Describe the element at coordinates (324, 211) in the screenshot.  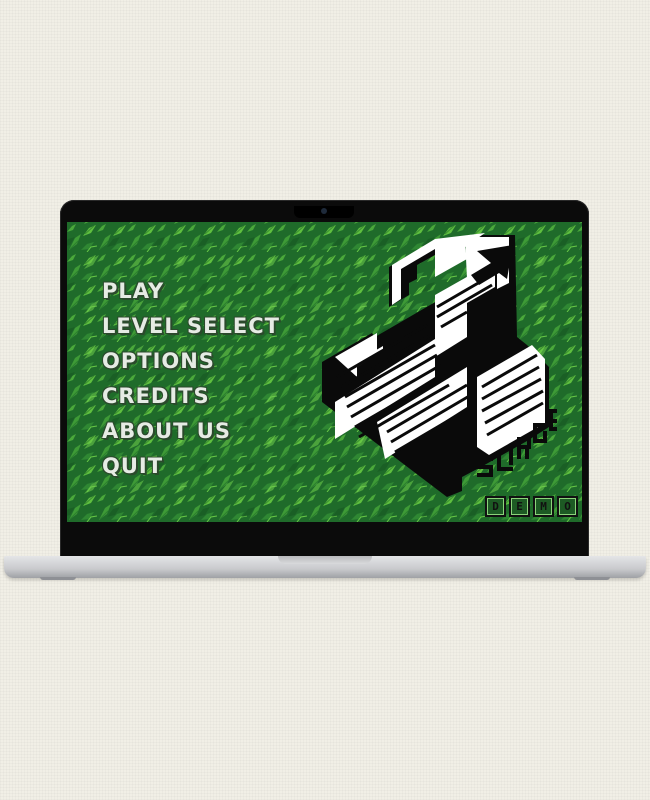
I see `camera-icon` at that location.